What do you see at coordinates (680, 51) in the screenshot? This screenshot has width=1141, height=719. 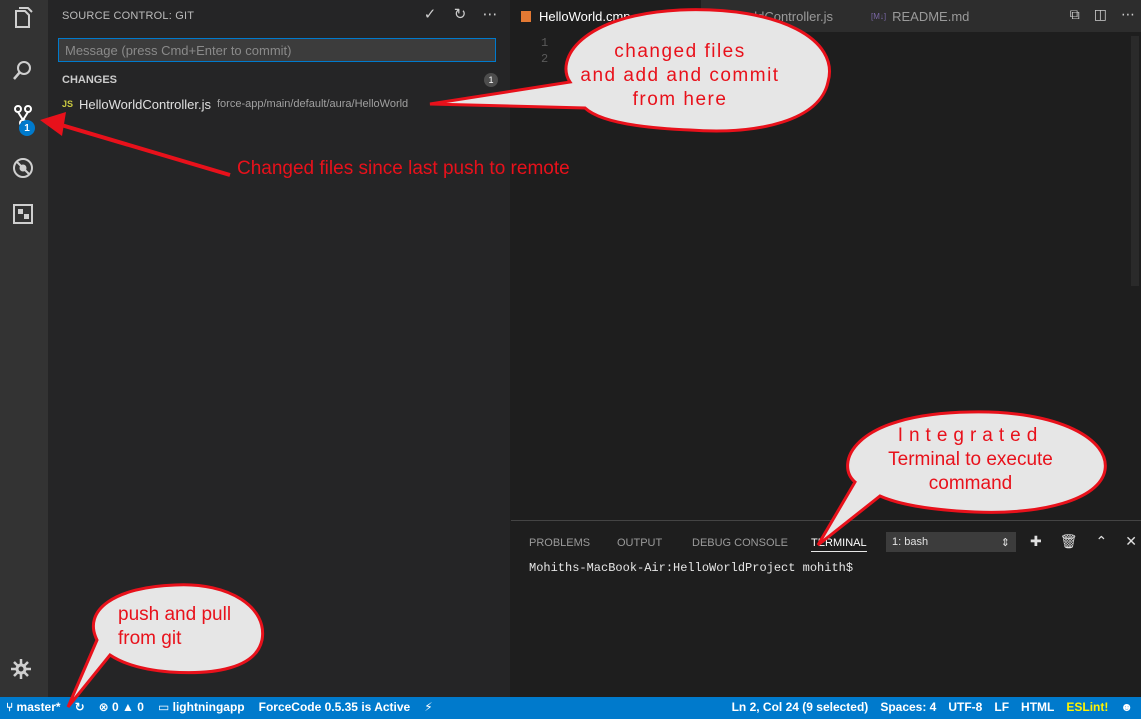 I see `callout-line: changed files` at bounding box center [680, 51].